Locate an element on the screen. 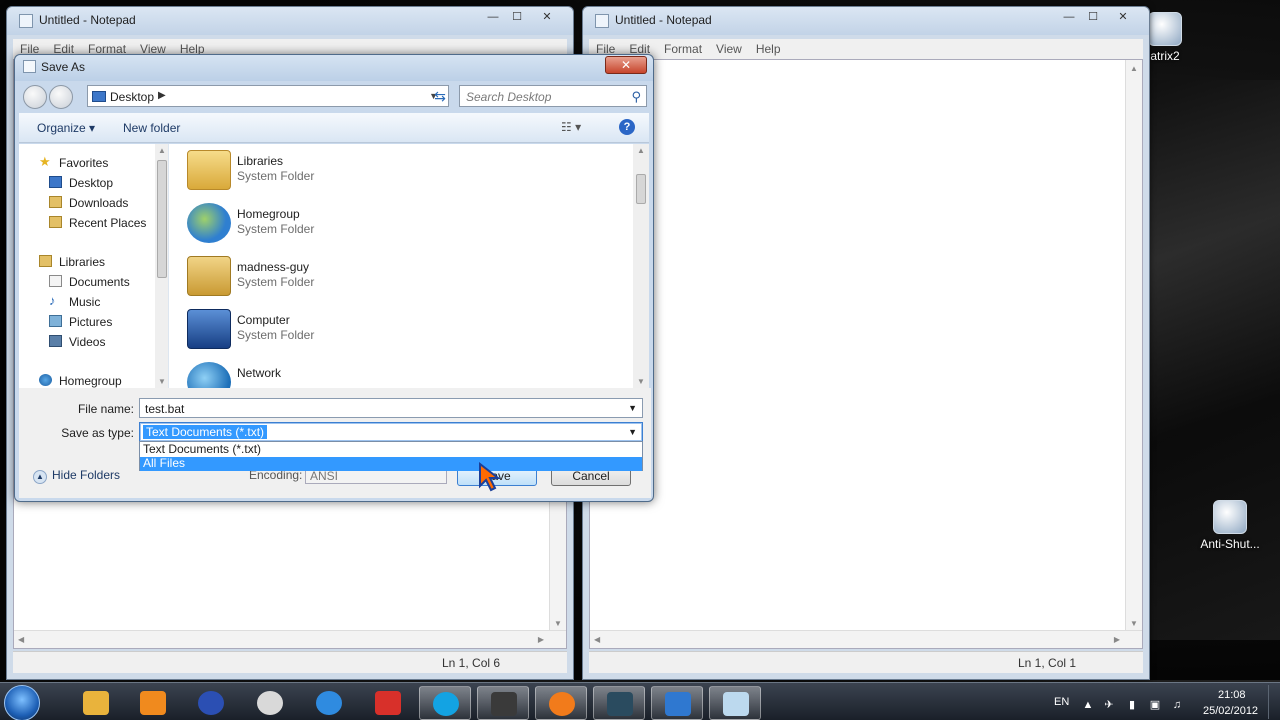 This screenshot has width=1280, height=720. start-button is located at coordinates (22, 702).